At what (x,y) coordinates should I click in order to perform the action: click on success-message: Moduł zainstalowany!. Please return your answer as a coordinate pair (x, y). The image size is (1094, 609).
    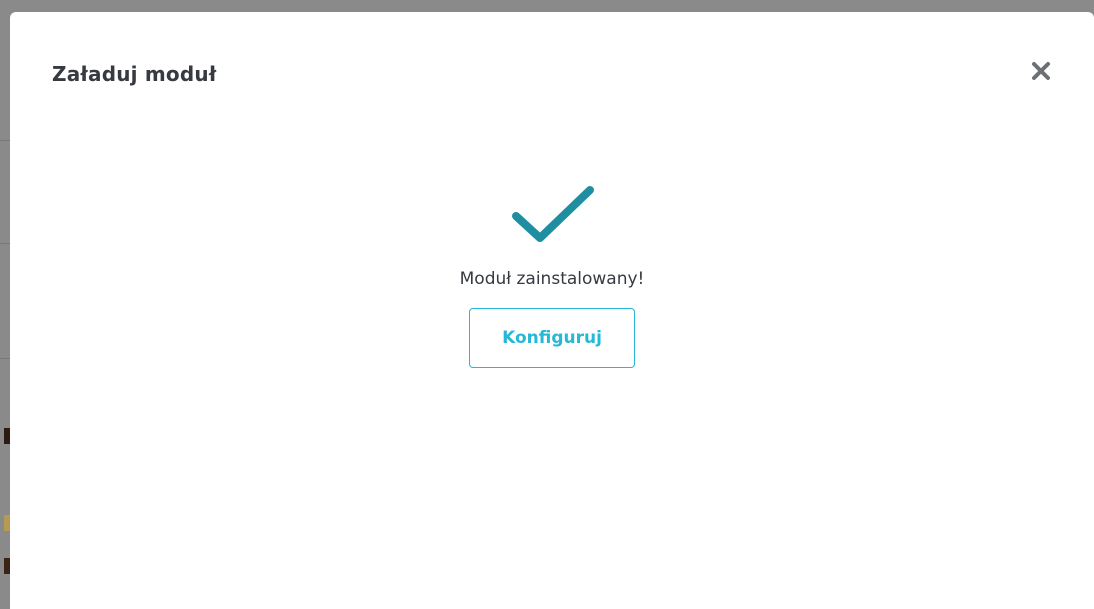
    Looking at the image, I should click on (552, 279).